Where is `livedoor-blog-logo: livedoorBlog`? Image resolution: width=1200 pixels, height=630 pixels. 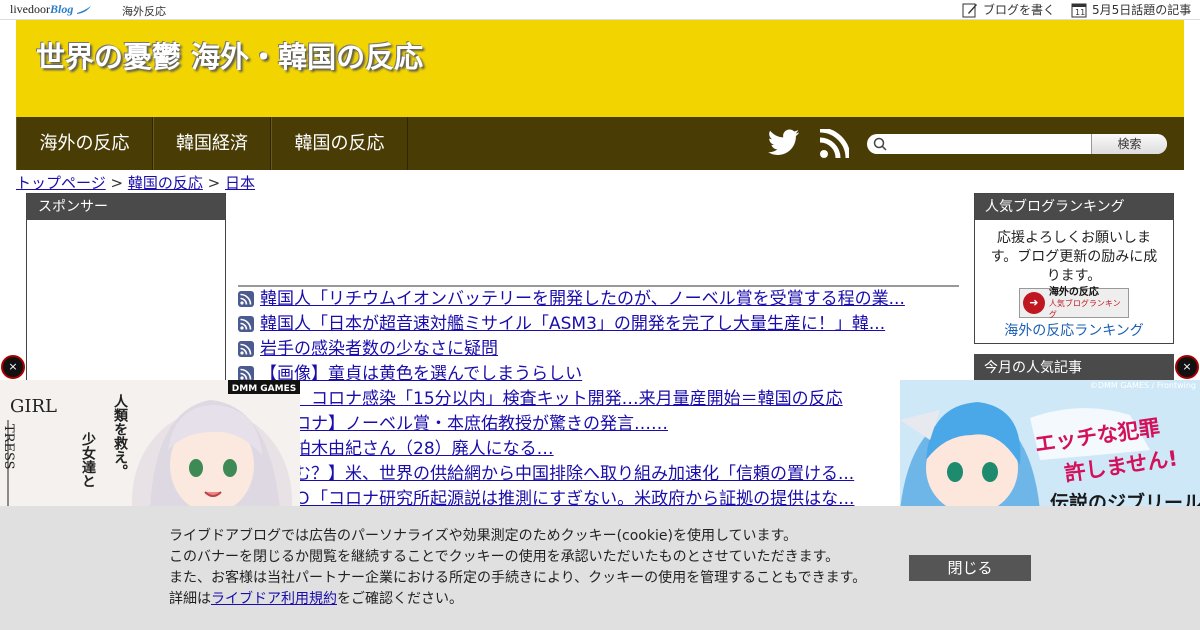 livedoor-blog-logo: livedoorBlog is located at coordinates (51, 9).